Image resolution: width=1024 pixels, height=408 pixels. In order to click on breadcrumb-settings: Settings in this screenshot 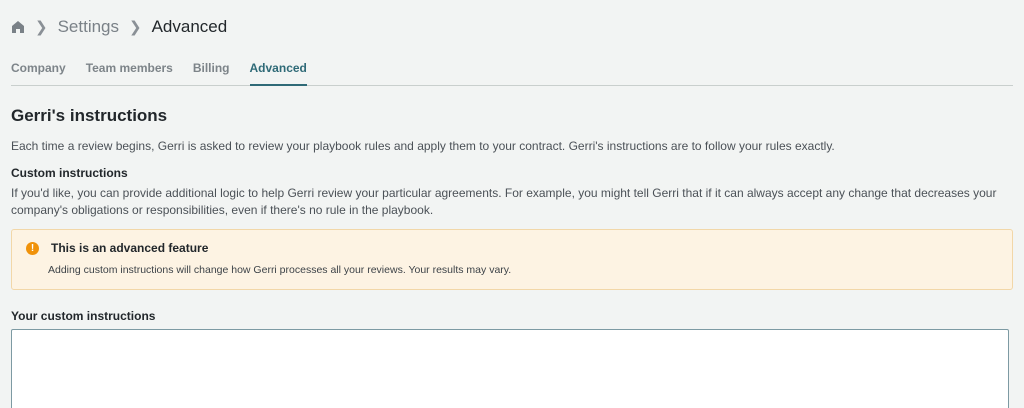, I will do `click(88, 27)`.